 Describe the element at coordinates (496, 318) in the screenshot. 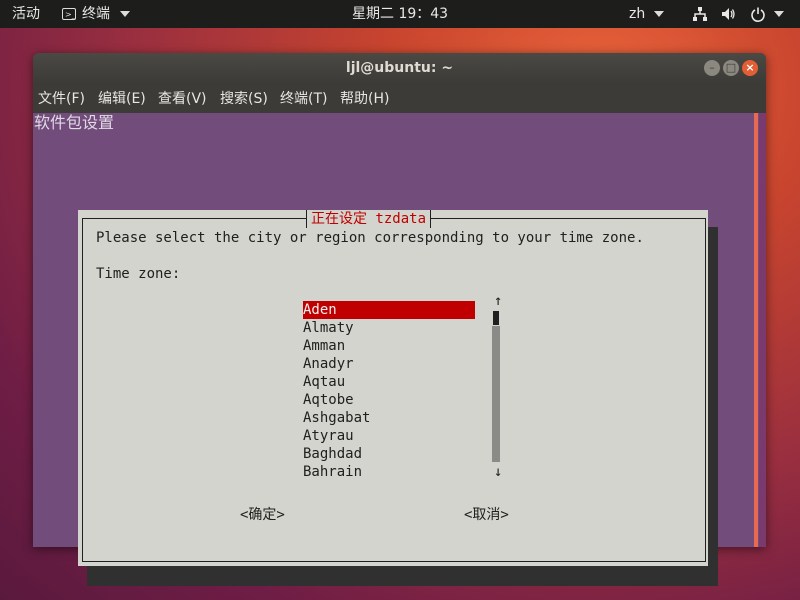

I see `scrollbar-thumb` at that location.